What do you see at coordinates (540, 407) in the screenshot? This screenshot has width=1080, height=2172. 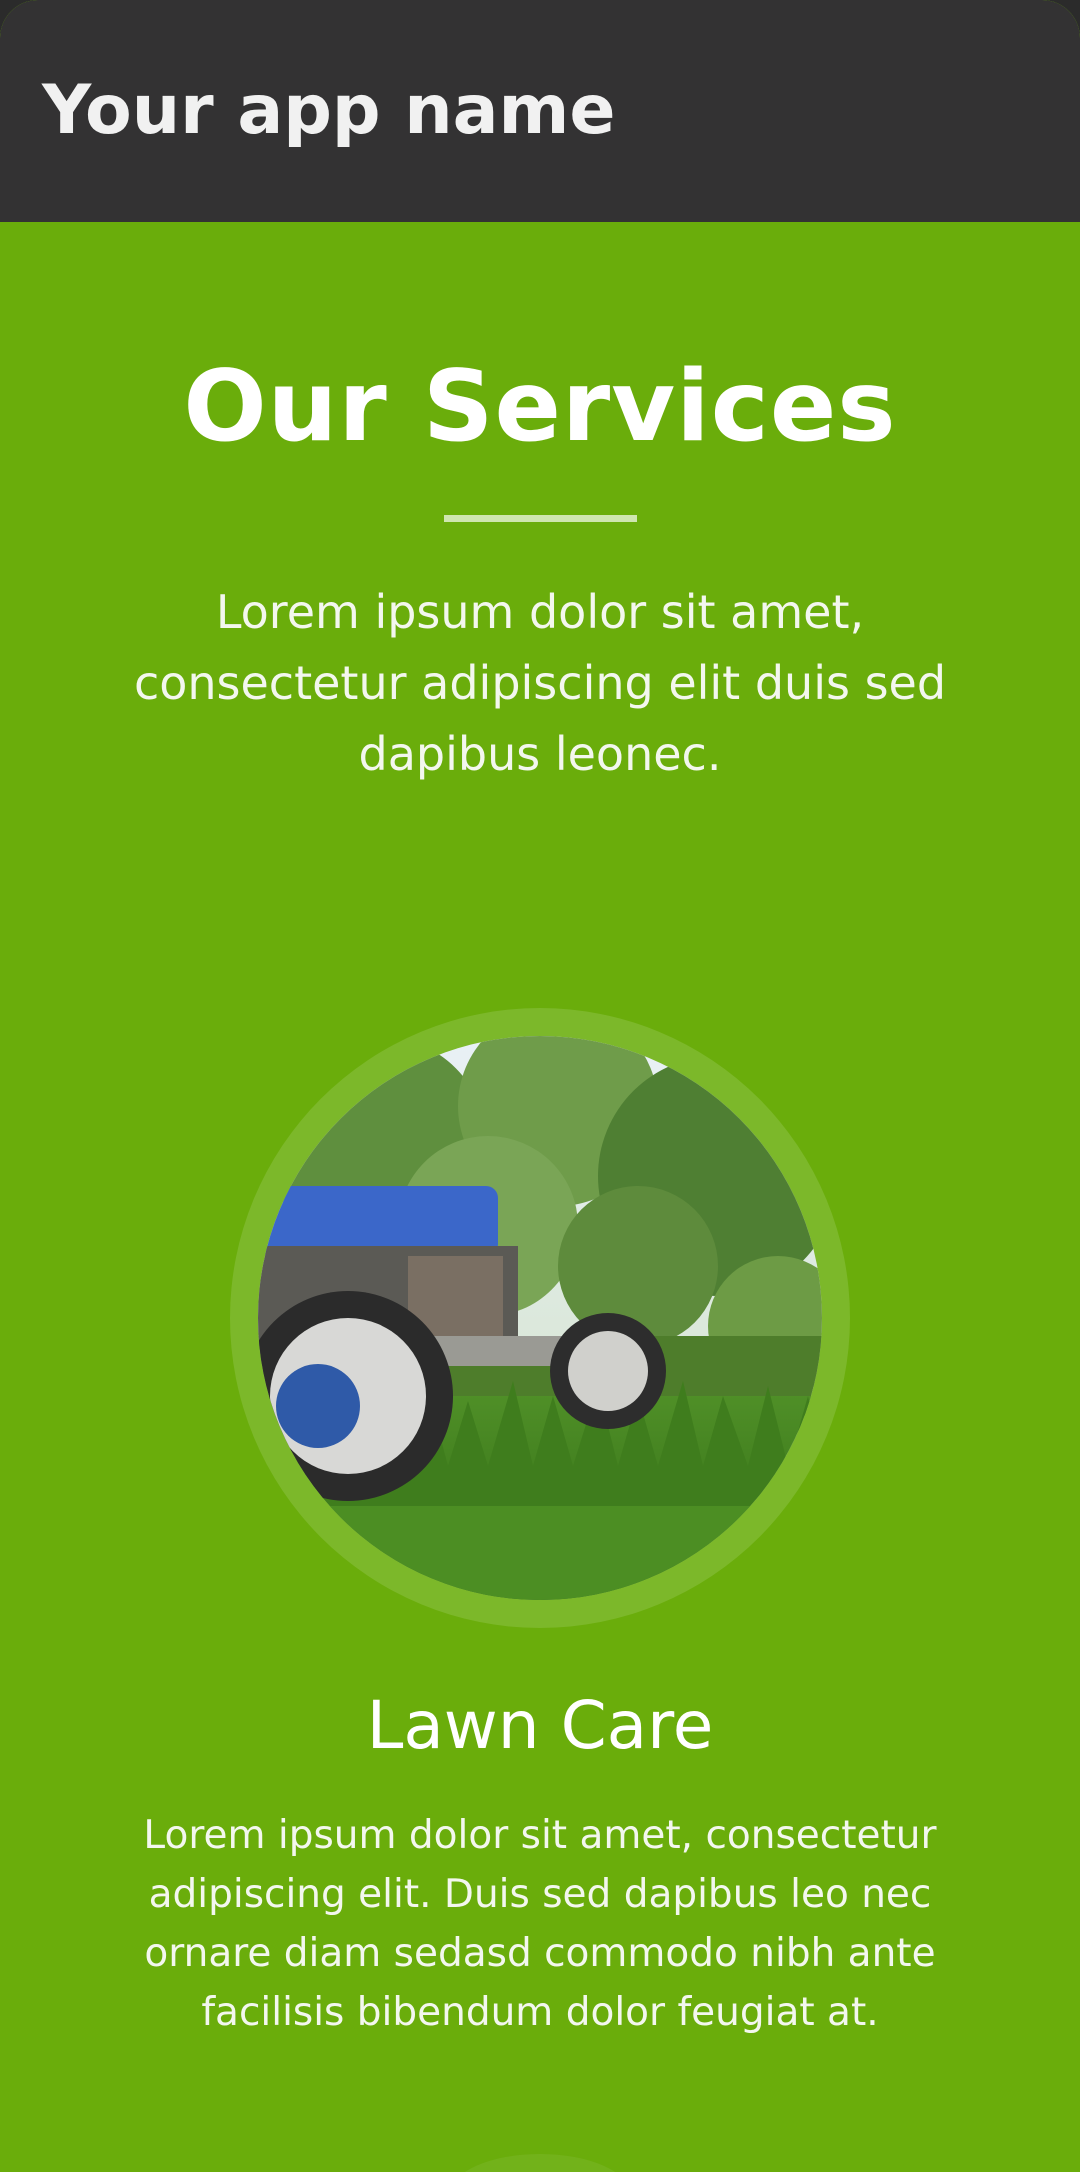 I see `section-title: Our Services` at bounding box center [540, 407].